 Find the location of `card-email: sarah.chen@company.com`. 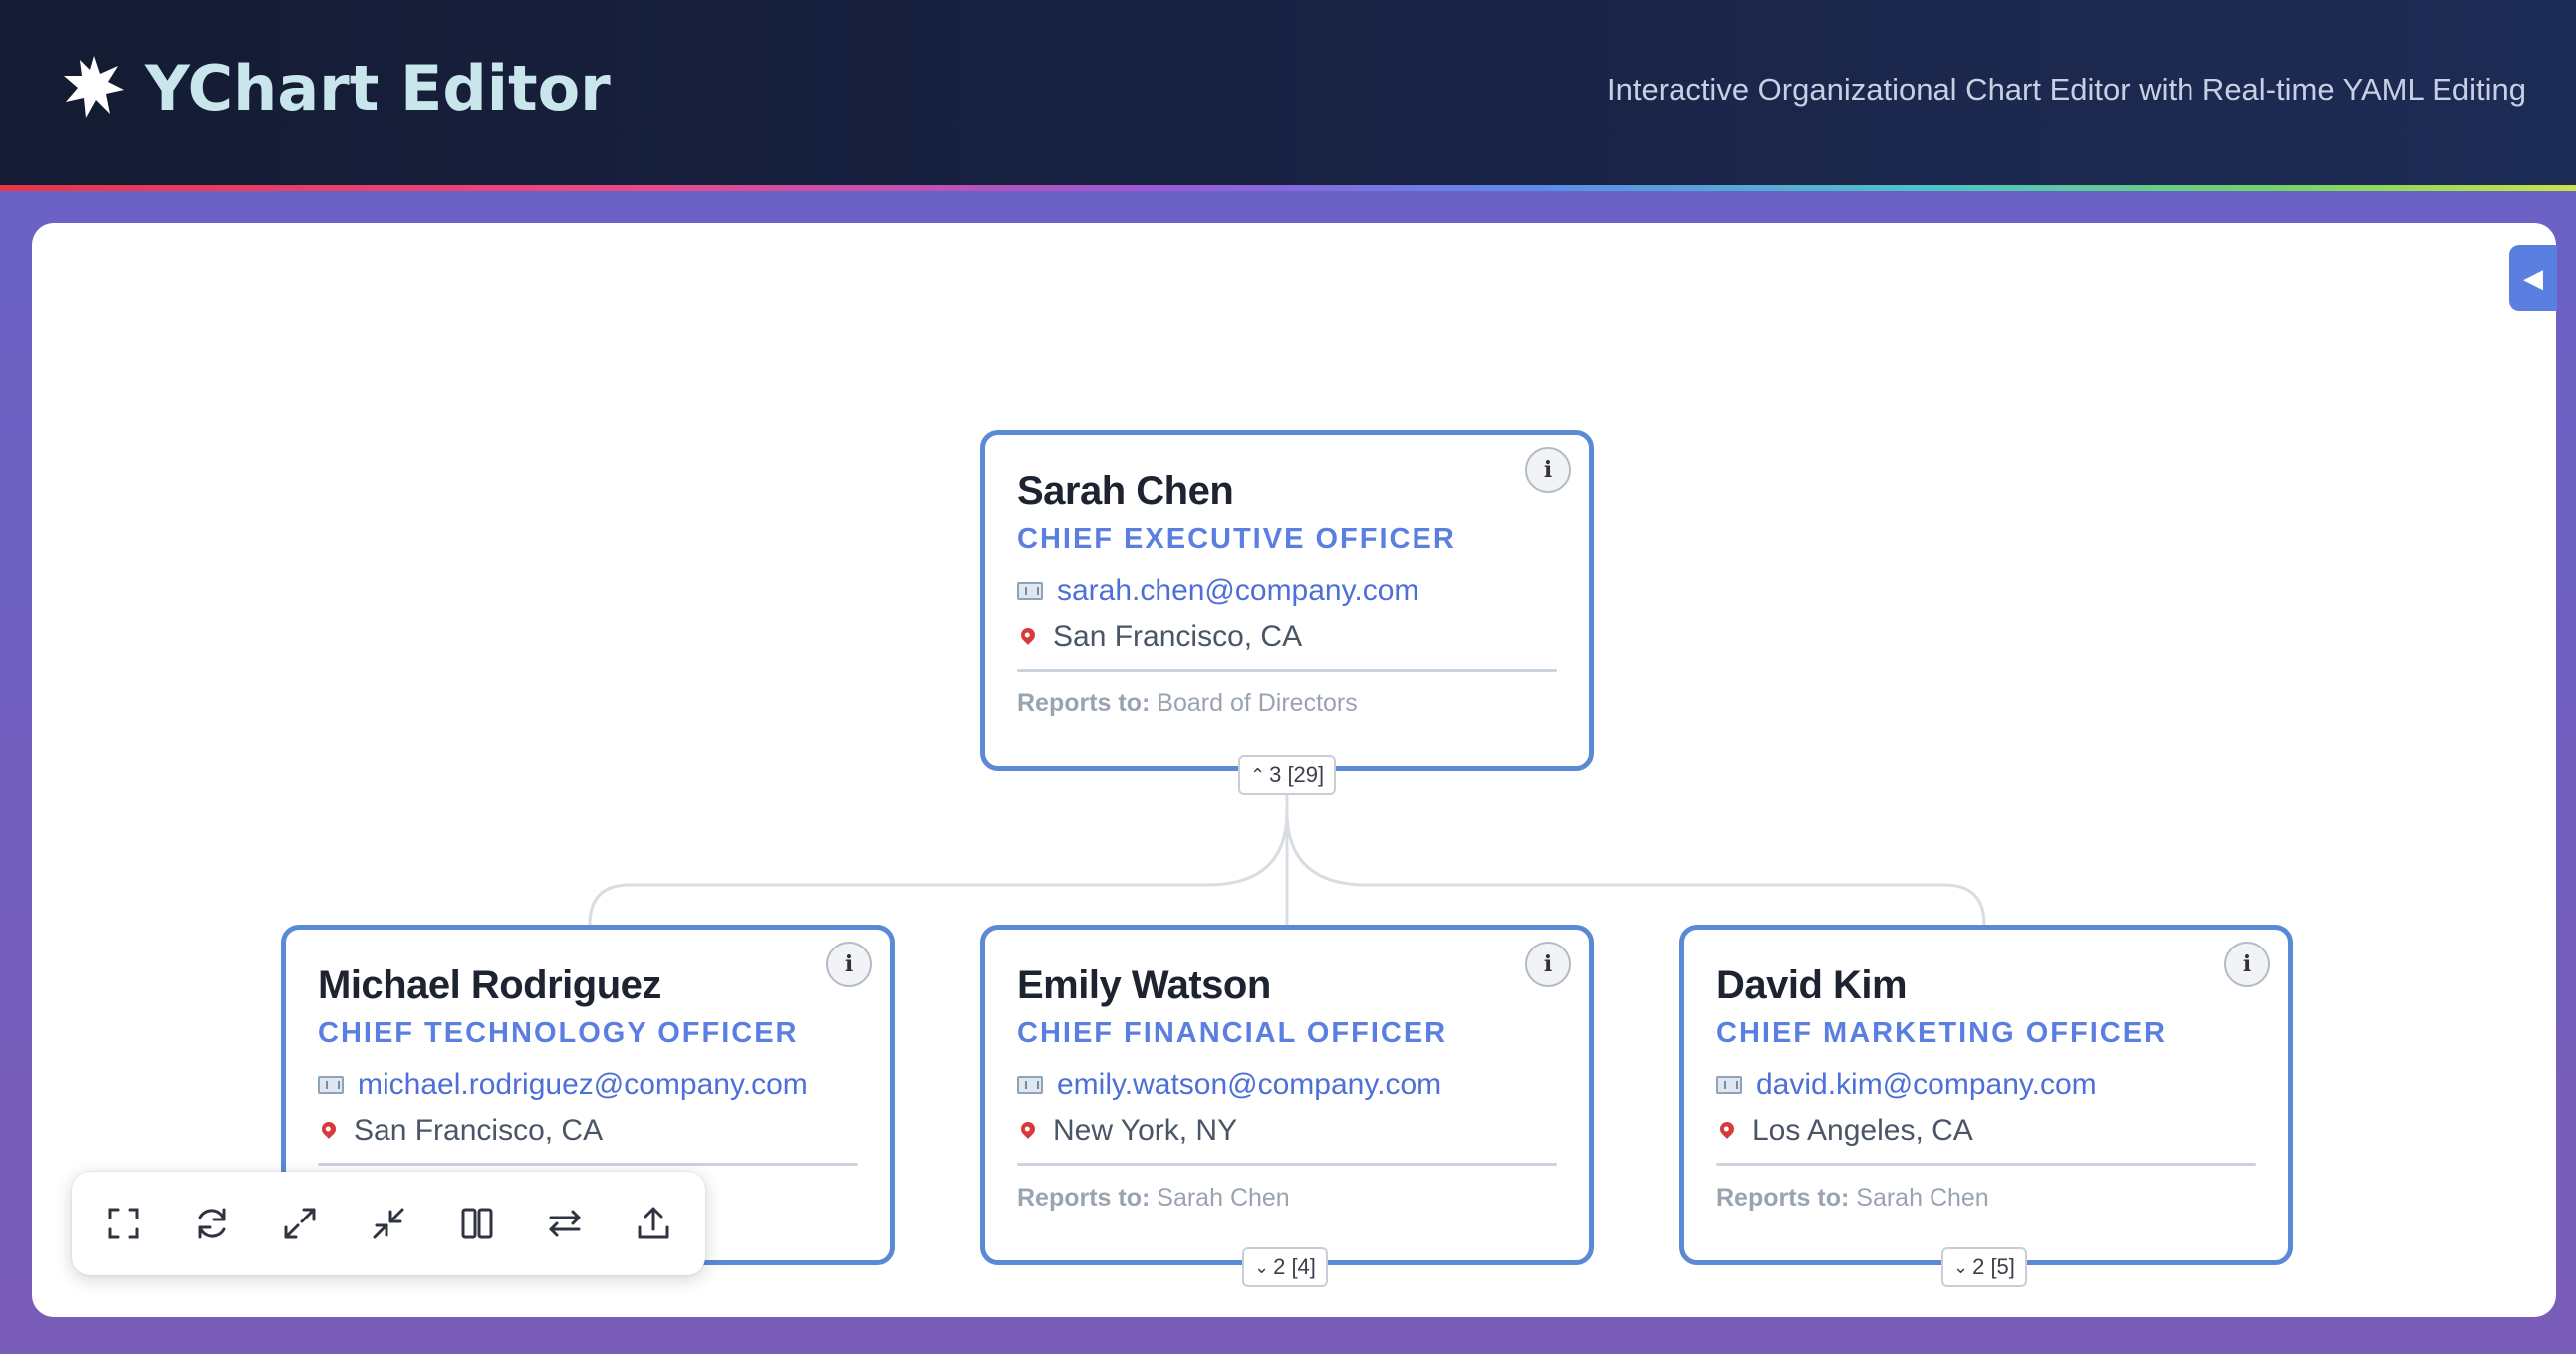

card-email: sarah.chen@company.com is located at coordinates (1287, 591).